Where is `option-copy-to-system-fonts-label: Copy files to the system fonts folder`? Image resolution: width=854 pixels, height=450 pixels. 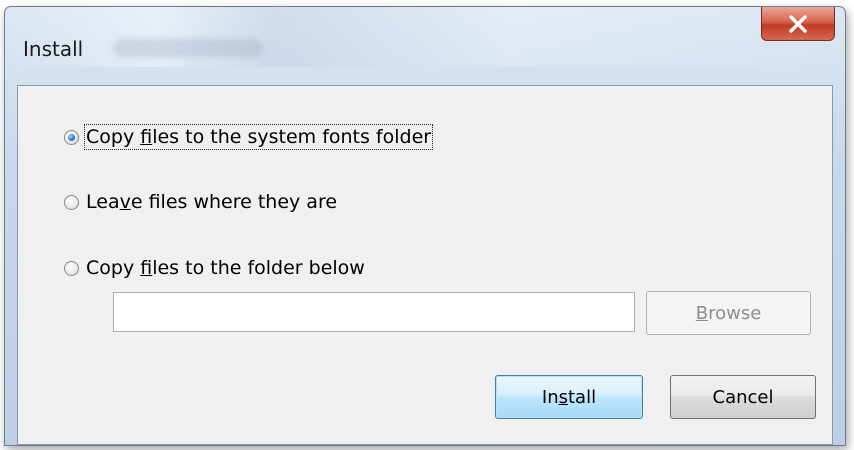
option-copy-to-system-fonts-label: Copy files to the system fonts folder is located at coordinates (258, 137).